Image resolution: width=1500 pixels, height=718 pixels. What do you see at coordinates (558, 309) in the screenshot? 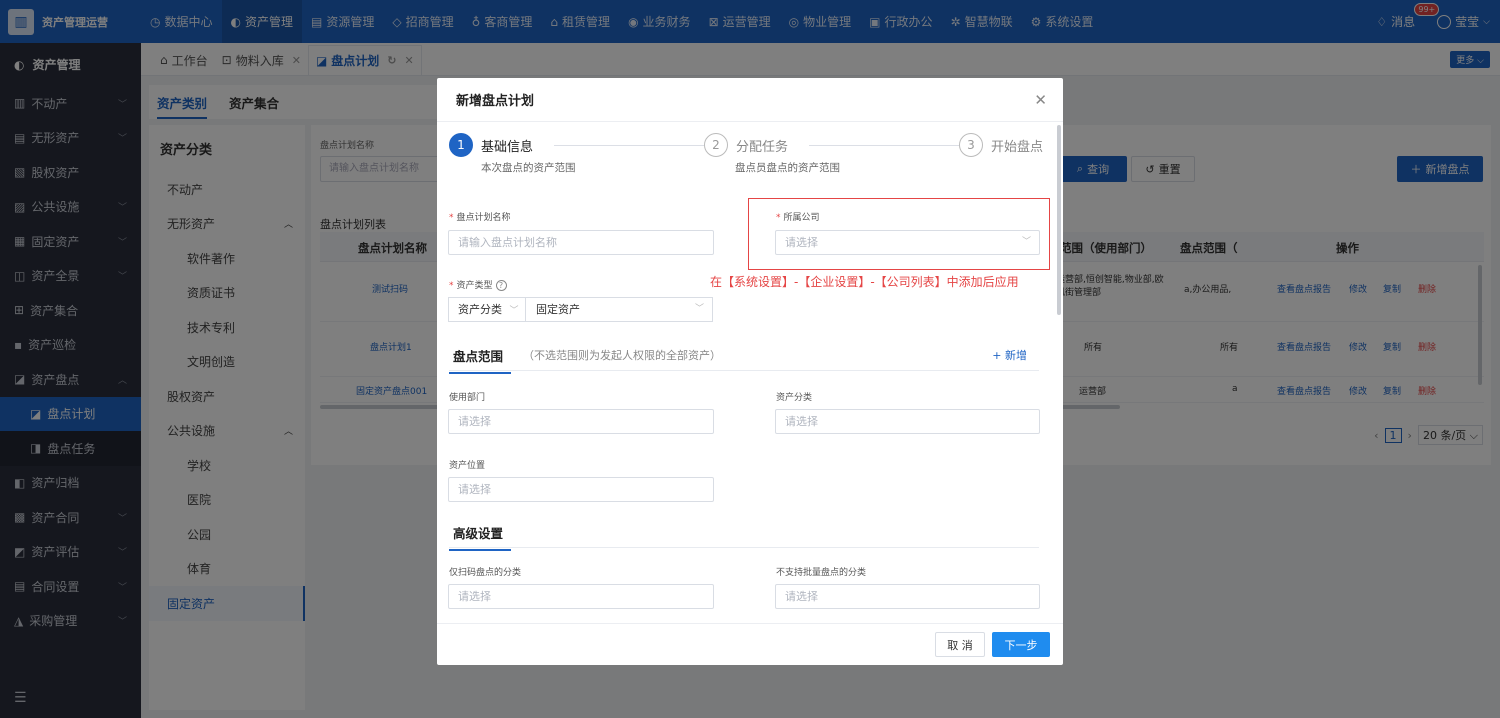
I see `asset-class-value: 固定资产` at bounding box center [558, 309].